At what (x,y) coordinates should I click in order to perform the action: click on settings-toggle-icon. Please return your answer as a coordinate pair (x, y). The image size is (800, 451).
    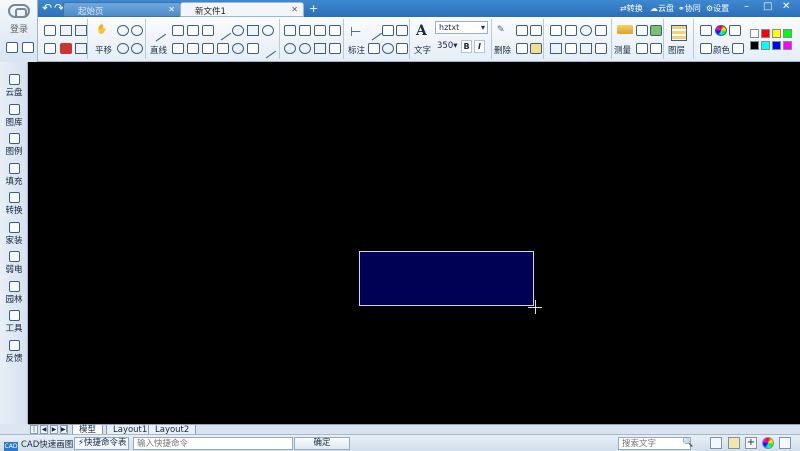
    Looking at the image, I should click on (785, 443).